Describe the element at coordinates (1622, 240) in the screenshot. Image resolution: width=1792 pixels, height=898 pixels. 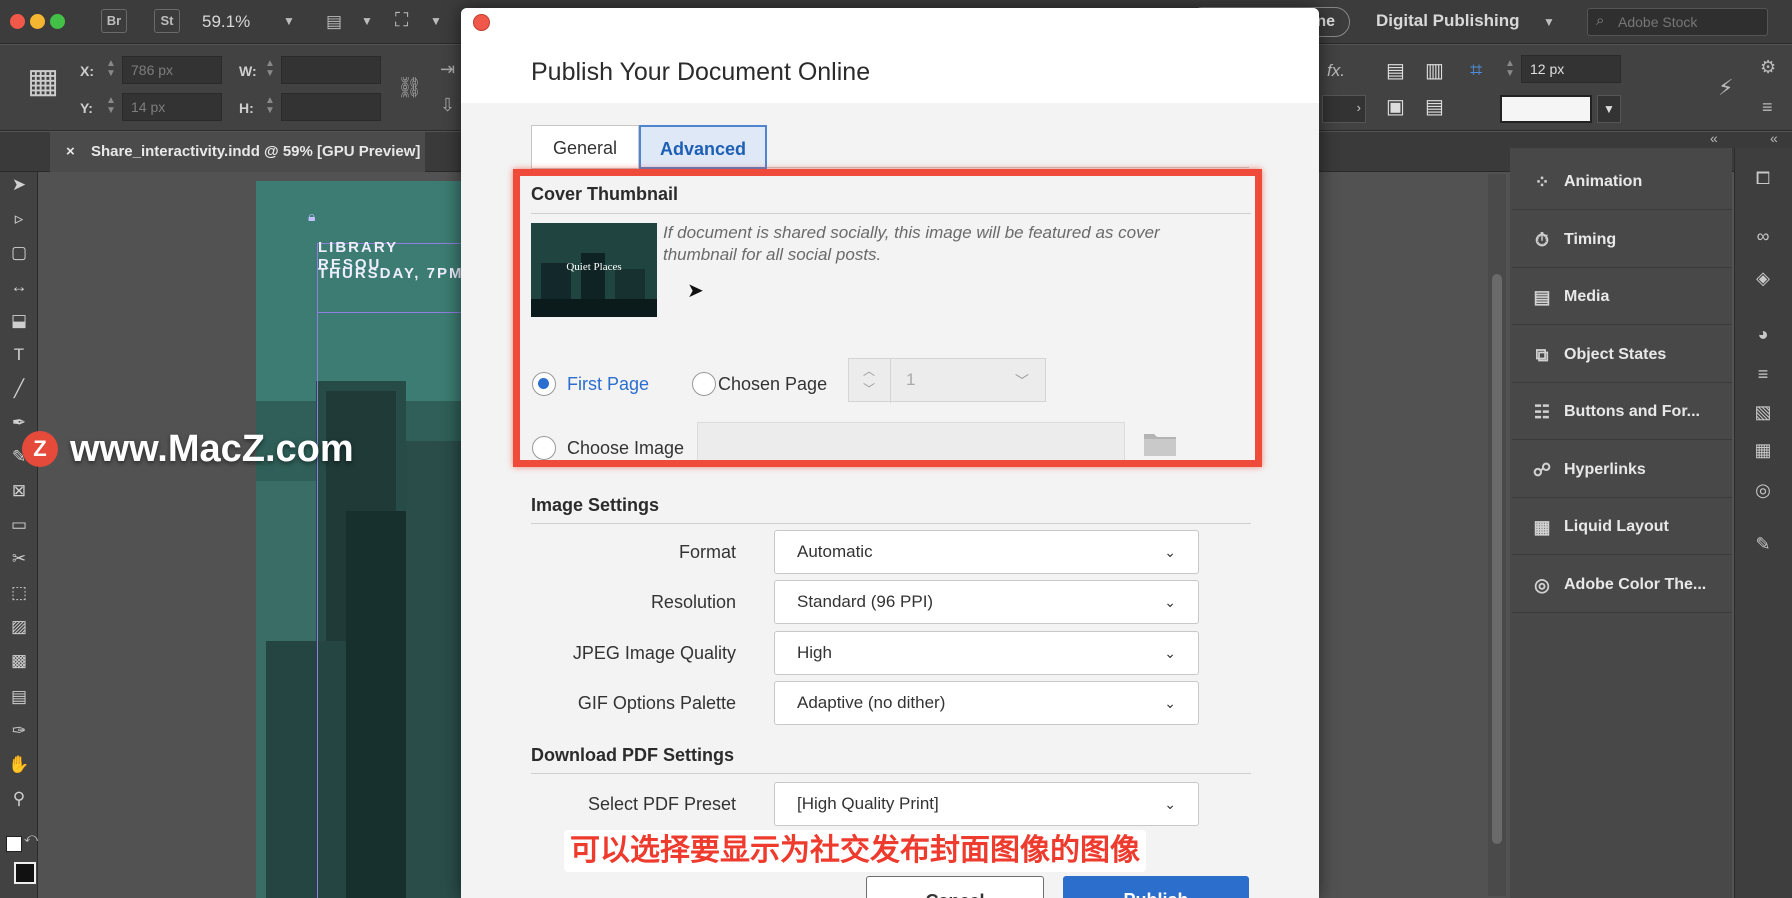
I see `panel-timing: ⏱ Timing` at that location.